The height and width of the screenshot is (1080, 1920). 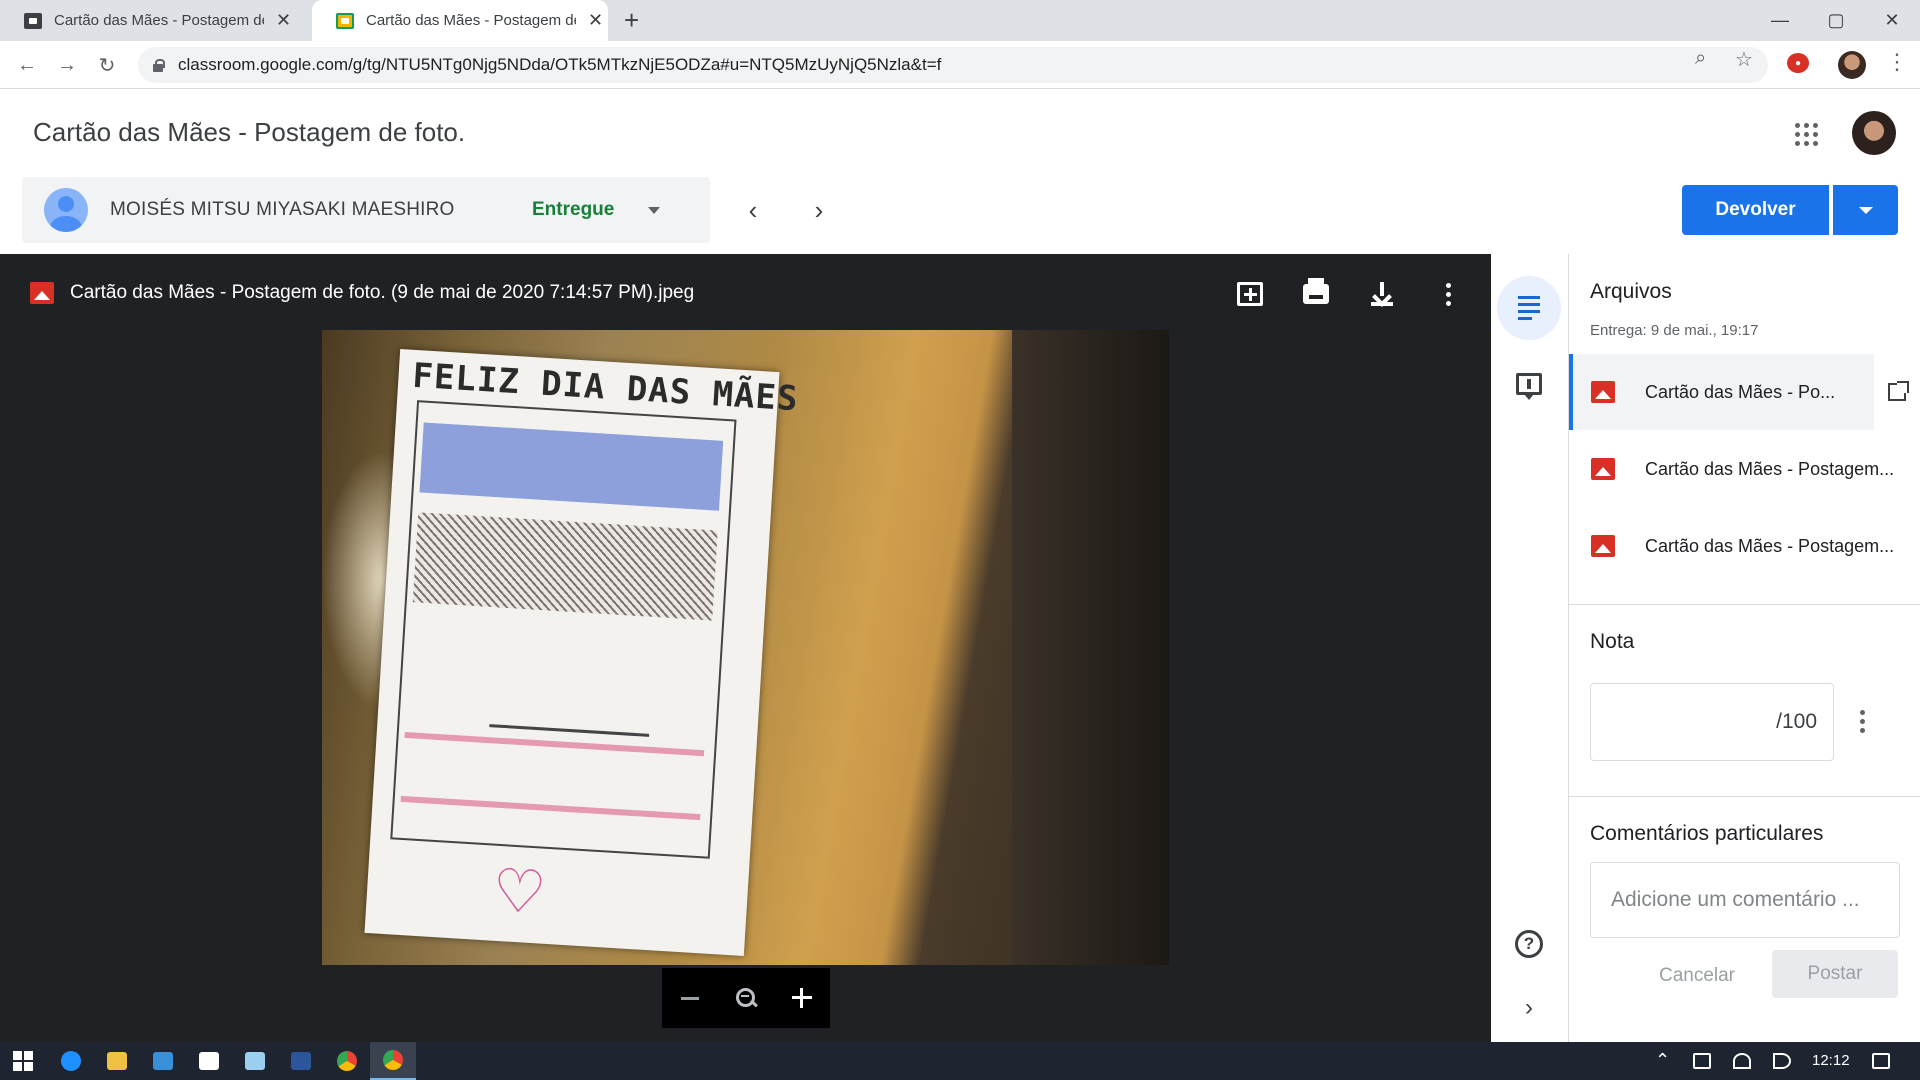 What do you see at coordinates (1798, 63) in the screenshot?
I see `extension-icon: ●` at bounding box center [1798, 63].